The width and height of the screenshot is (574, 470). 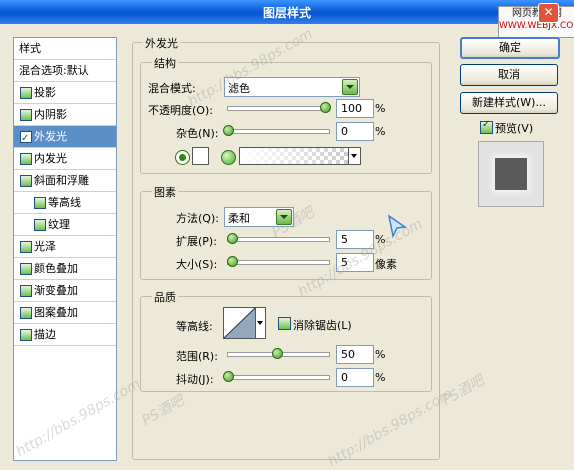 What do you see at coordinates (65, 291) in the screenshot?
I see `style-list-item: 渐变叠加` at bounding box center [65, 291].